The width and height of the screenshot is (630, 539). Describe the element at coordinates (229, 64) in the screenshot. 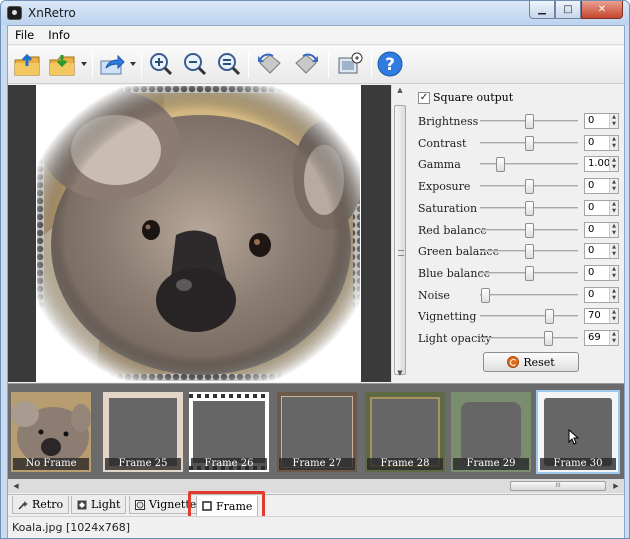

I see `zoom-fit-button` at that location.